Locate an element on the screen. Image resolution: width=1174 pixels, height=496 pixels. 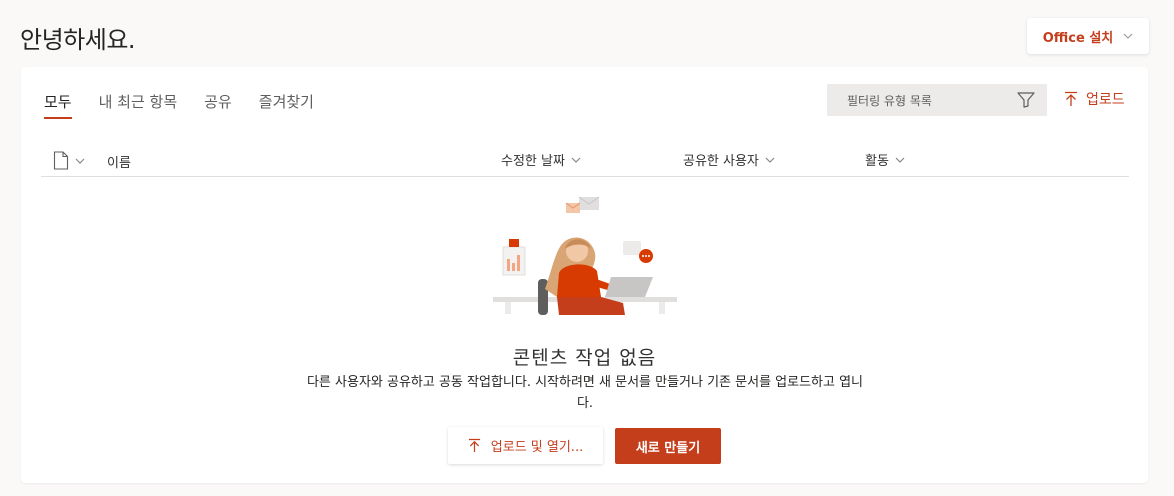
column-shared-by: 공유한 사용자 is located at coordinates (729, 159).